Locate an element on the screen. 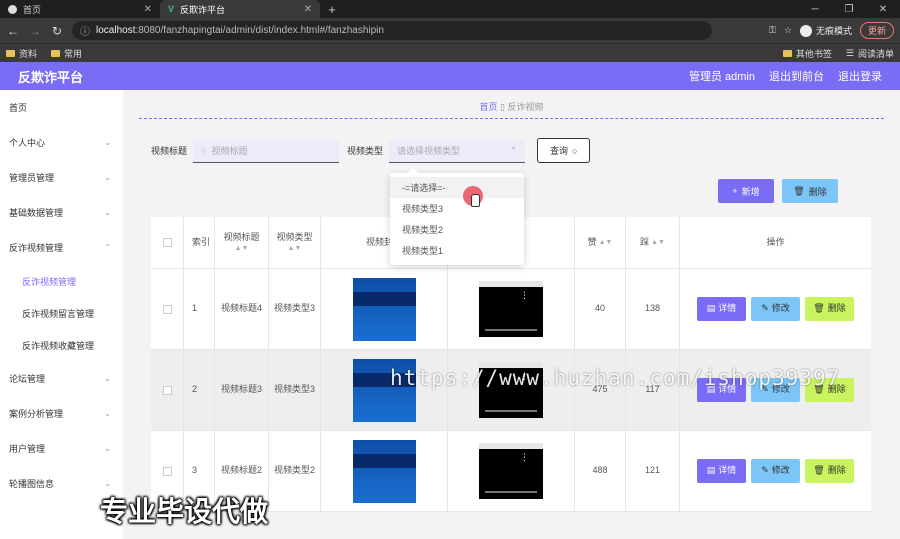 The image size is (900, 539). sidebar-item-cases: 案例分析管理 ⌄ is located at coordinates (61, 413).